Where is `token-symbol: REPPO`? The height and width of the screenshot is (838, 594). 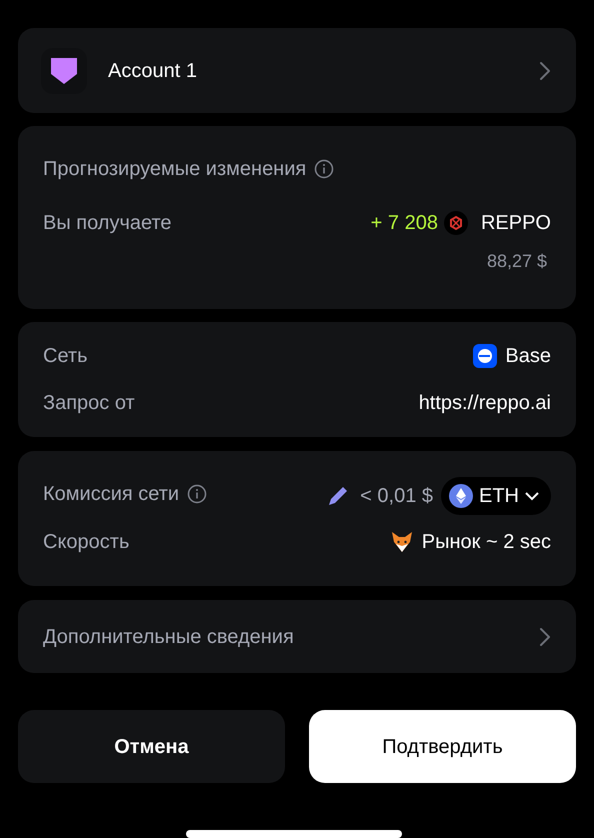
token-symbol: REPPO is located at coordinates (515, 223).